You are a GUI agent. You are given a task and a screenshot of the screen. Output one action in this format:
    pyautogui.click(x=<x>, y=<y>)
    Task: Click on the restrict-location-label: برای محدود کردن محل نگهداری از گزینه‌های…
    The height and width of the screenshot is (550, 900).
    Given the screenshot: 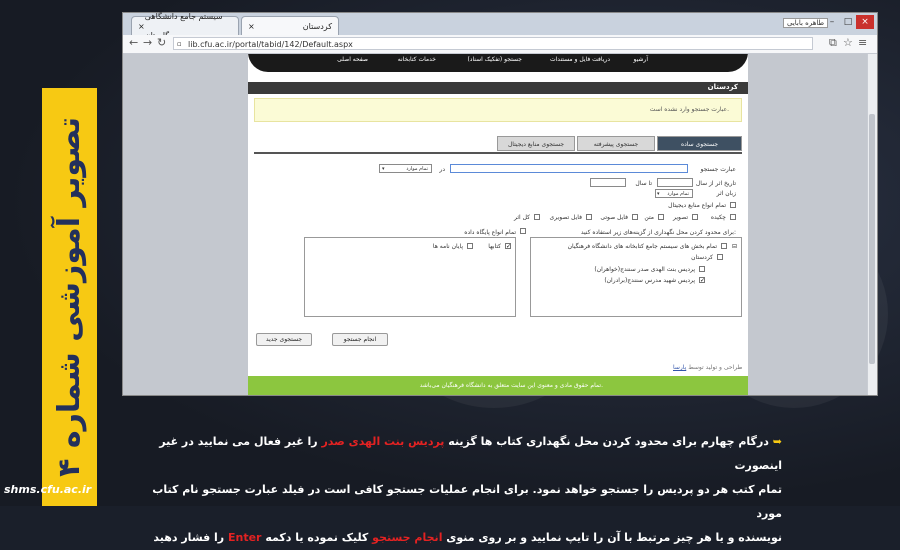 What is the action you would take?
    pyautogui.click(x=658, y=232)
    